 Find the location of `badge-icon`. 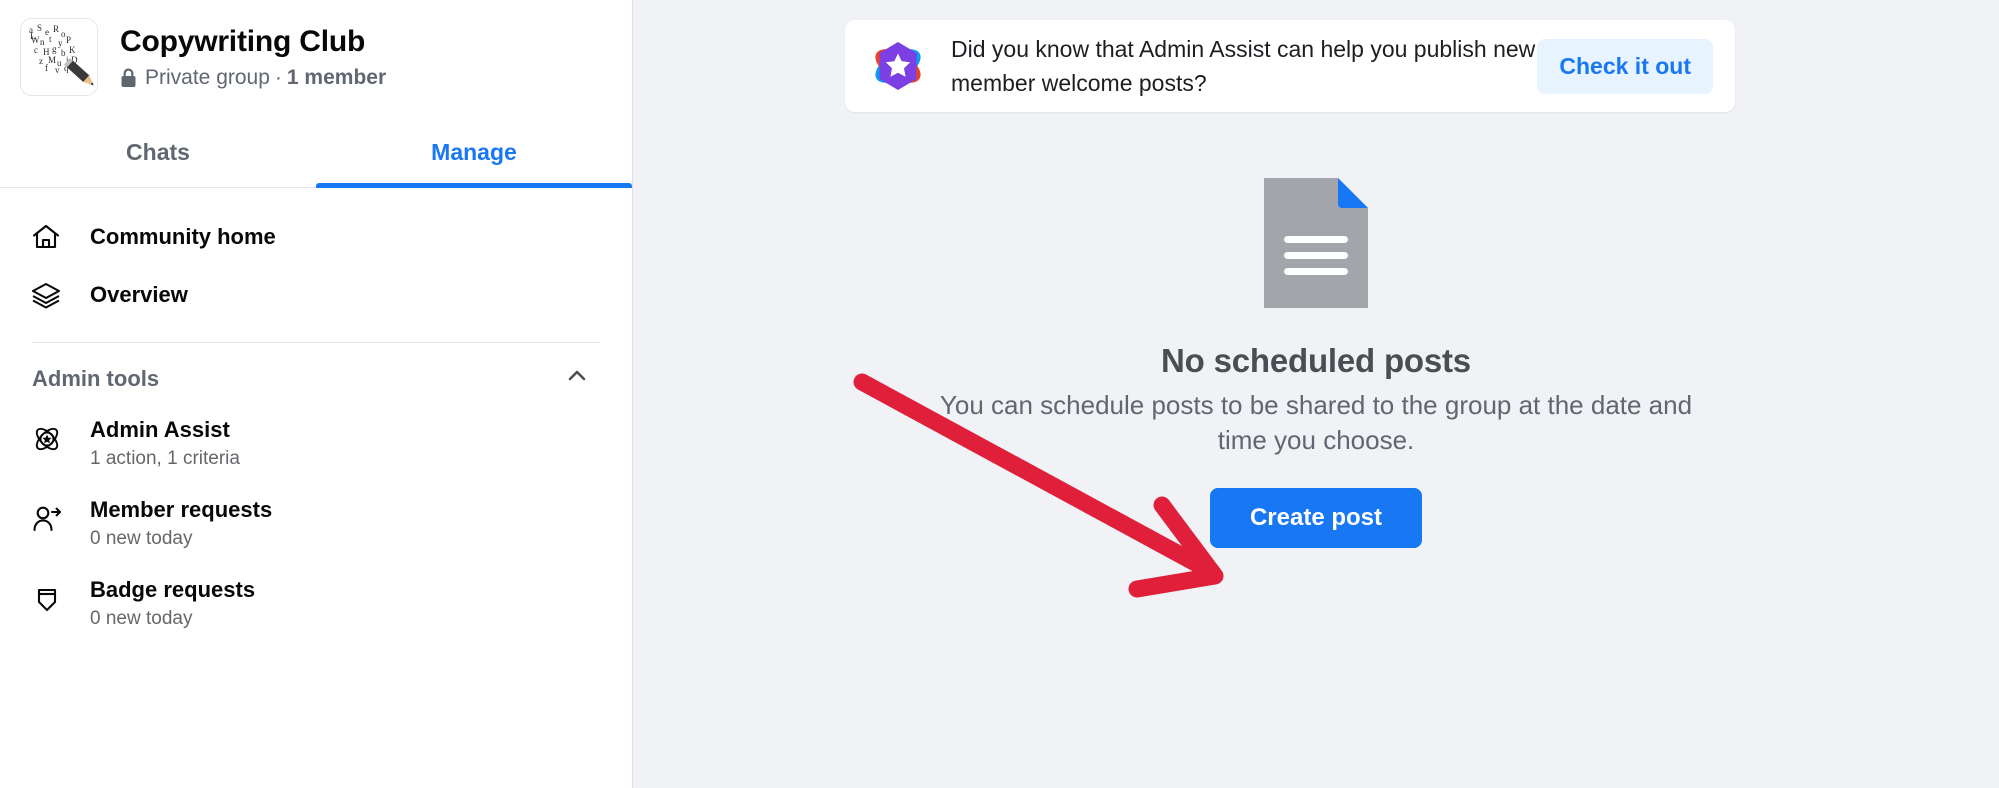

badge-icon is located at coordinates (51, 596).